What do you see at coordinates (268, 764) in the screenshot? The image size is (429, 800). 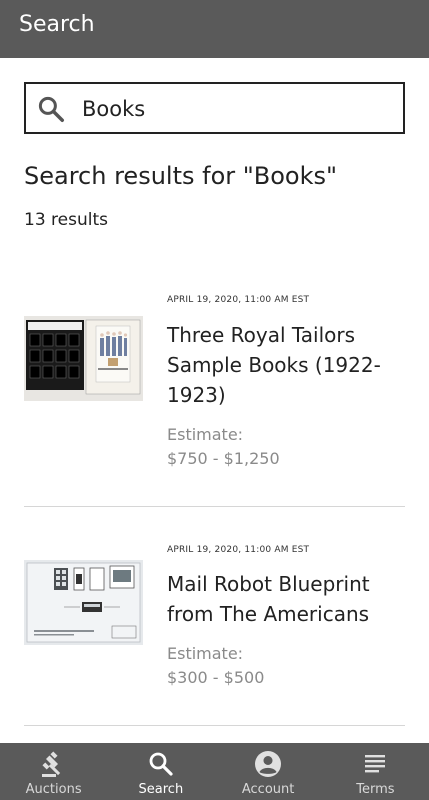 I see `account-icon` at bounding box center [268, 764].